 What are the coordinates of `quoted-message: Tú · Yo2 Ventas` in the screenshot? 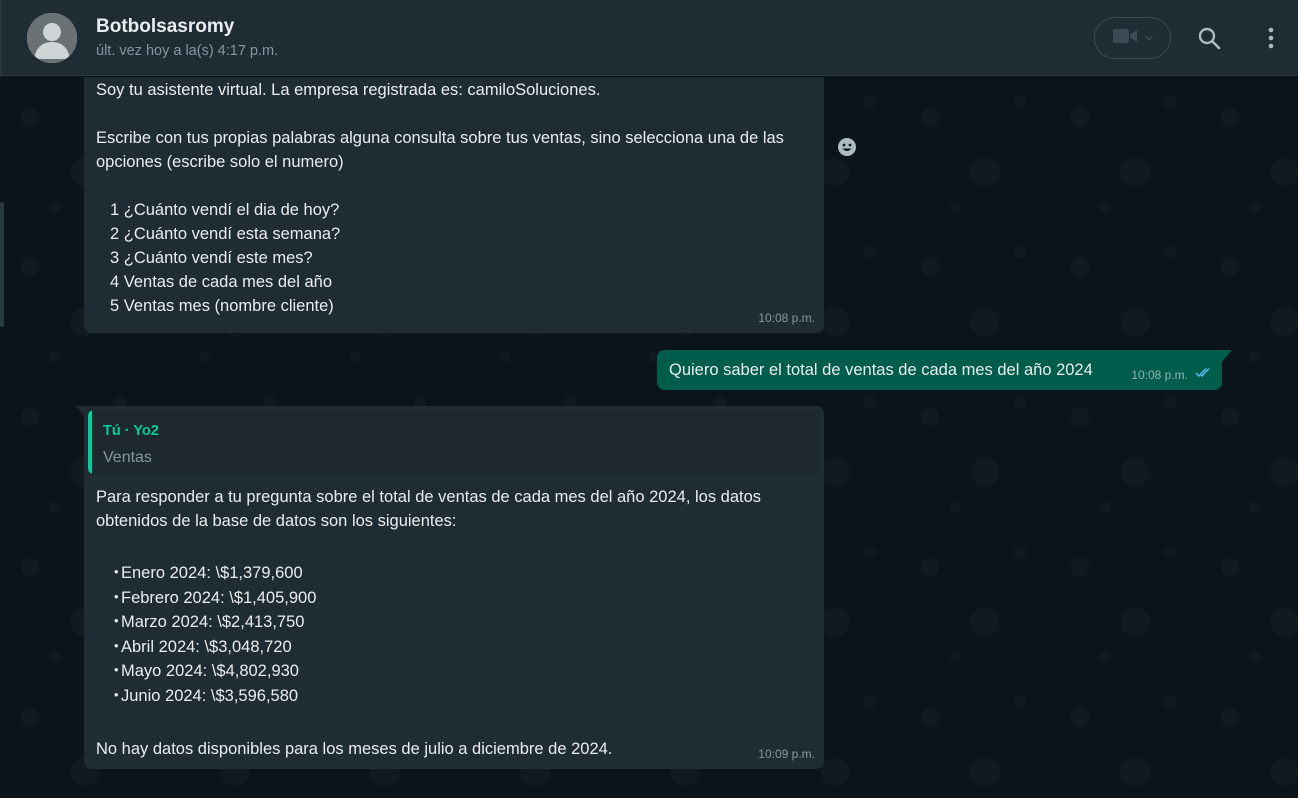 It's located at (454, 442).